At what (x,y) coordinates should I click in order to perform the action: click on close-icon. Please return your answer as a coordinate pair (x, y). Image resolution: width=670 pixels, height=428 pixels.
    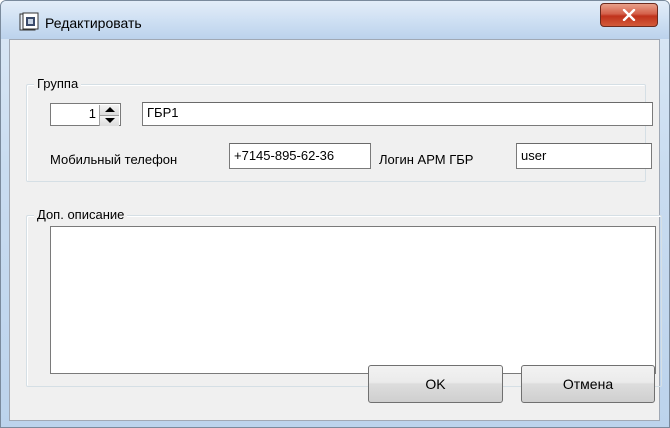
    Looking at the image, I should click on (629, 15).